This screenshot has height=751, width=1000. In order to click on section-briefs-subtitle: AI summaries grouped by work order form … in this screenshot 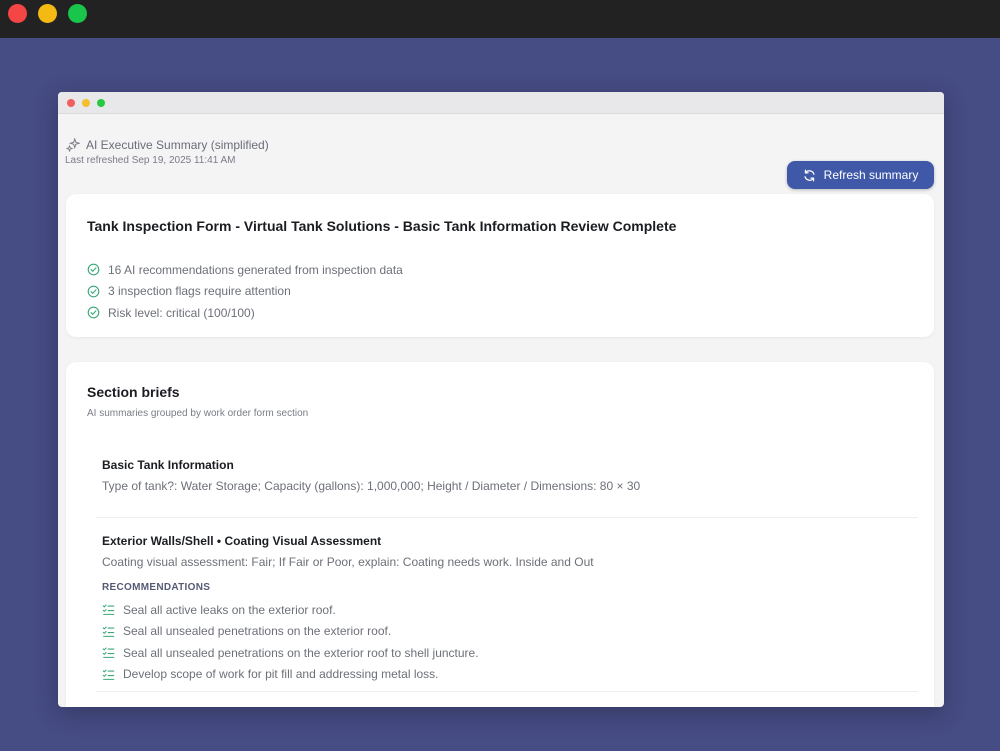, I will do `click(198, 413)`.